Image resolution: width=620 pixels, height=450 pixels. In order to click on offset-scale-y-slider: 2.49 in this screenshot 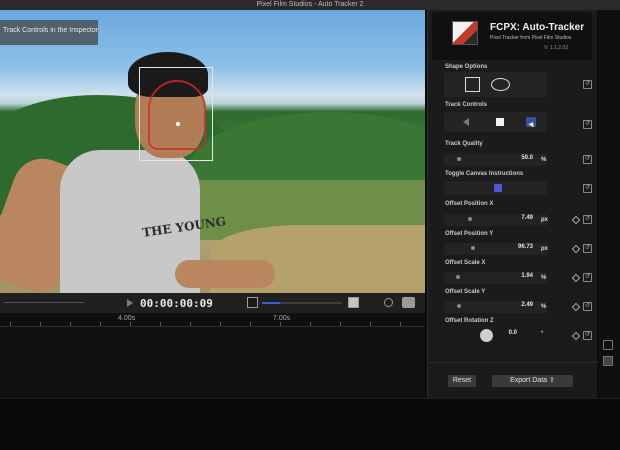, I will do `click(495, 307)`.